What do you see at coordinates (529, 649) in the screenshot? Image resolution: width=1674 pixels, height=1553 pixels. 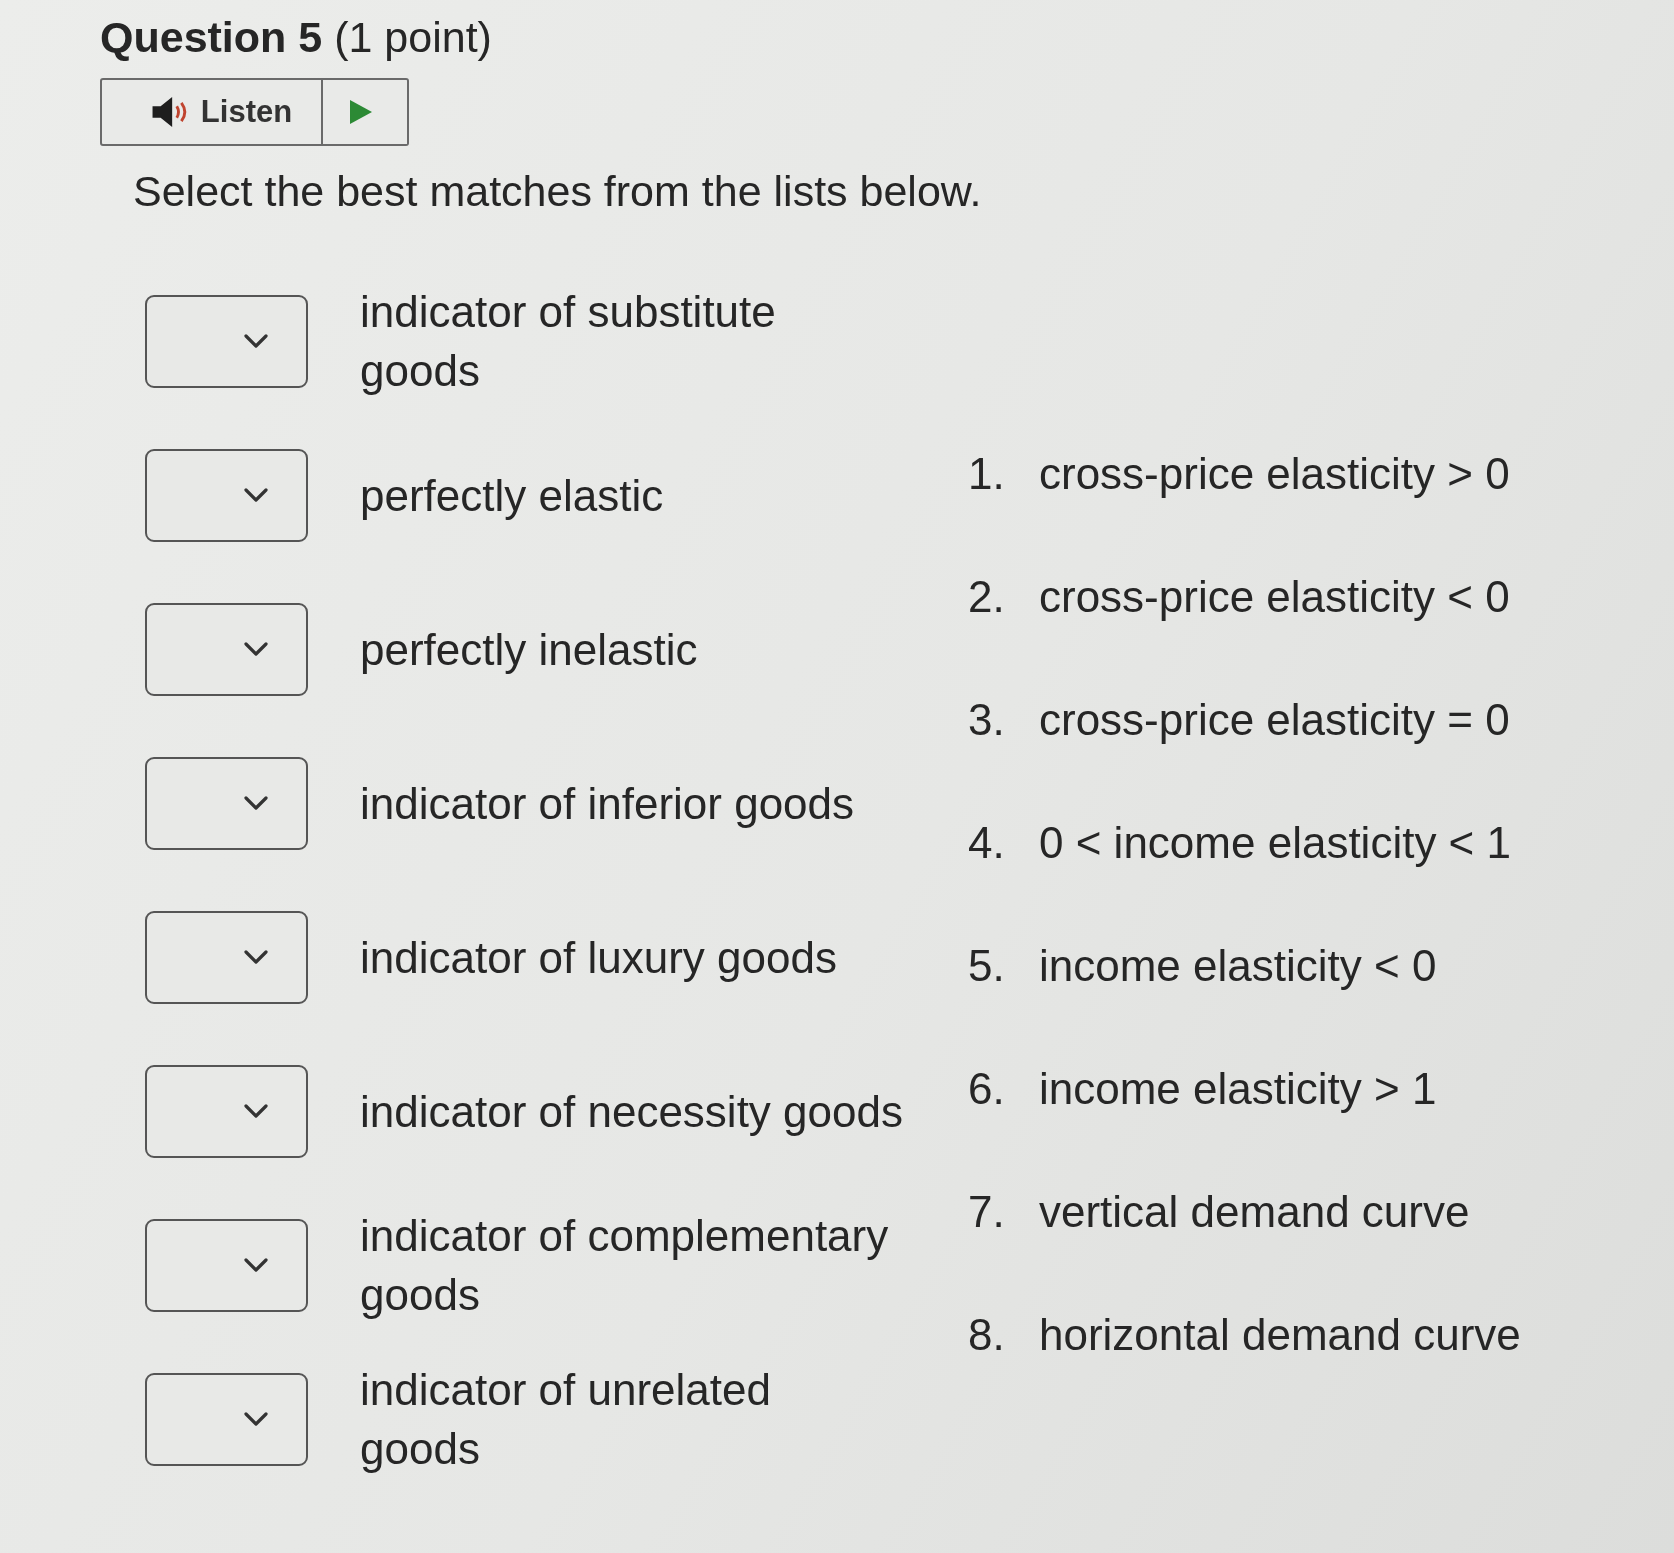 I see `match-label: perfectly inelastic` at bounding box center [529, 649].